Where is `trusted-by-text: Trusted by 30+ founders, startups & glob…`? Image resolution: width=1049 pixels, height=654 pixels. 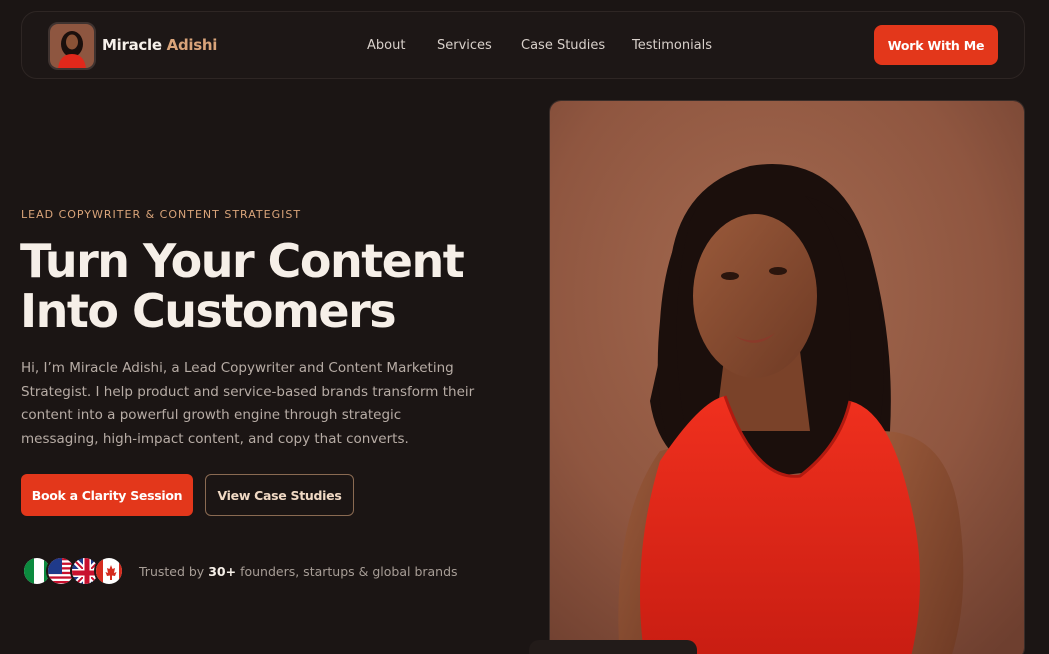 trusted-by-text: Trusted by 30+ founders, startups & glob… is located at coordinates (298, 571).